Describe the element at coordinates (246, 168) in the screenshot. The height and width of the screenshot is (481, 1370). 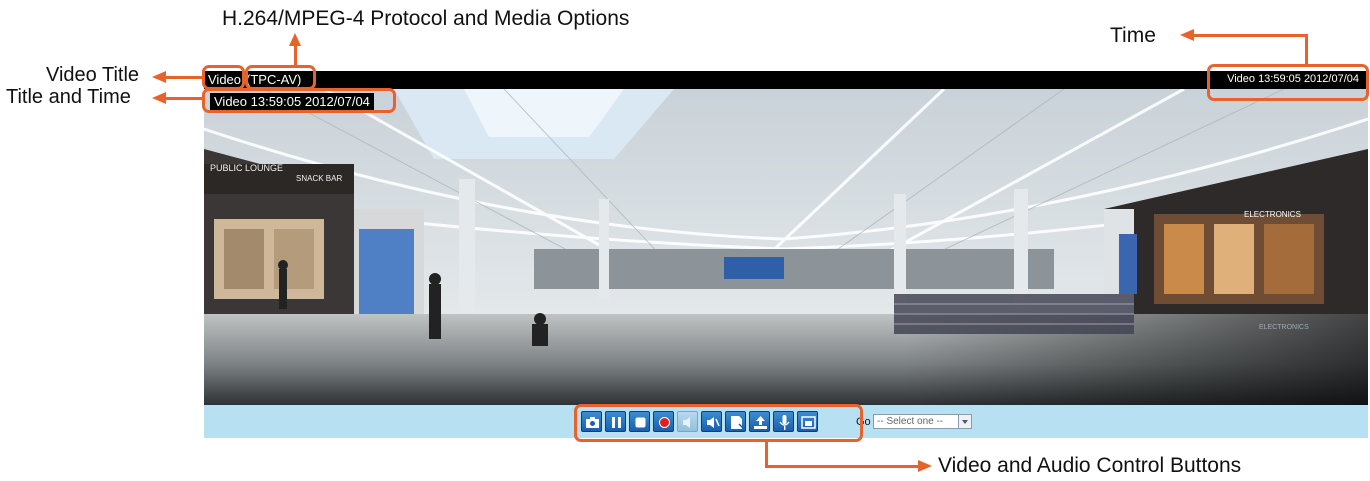
I see `public-lounge-sign: PUBLIC LOUNGE` at that location.